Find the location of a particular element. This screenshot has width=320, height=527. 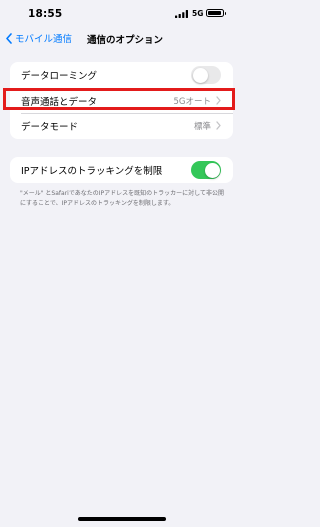

navigation-bar: モバイル通信 通信のオプション is located at coordinates (121, 41).